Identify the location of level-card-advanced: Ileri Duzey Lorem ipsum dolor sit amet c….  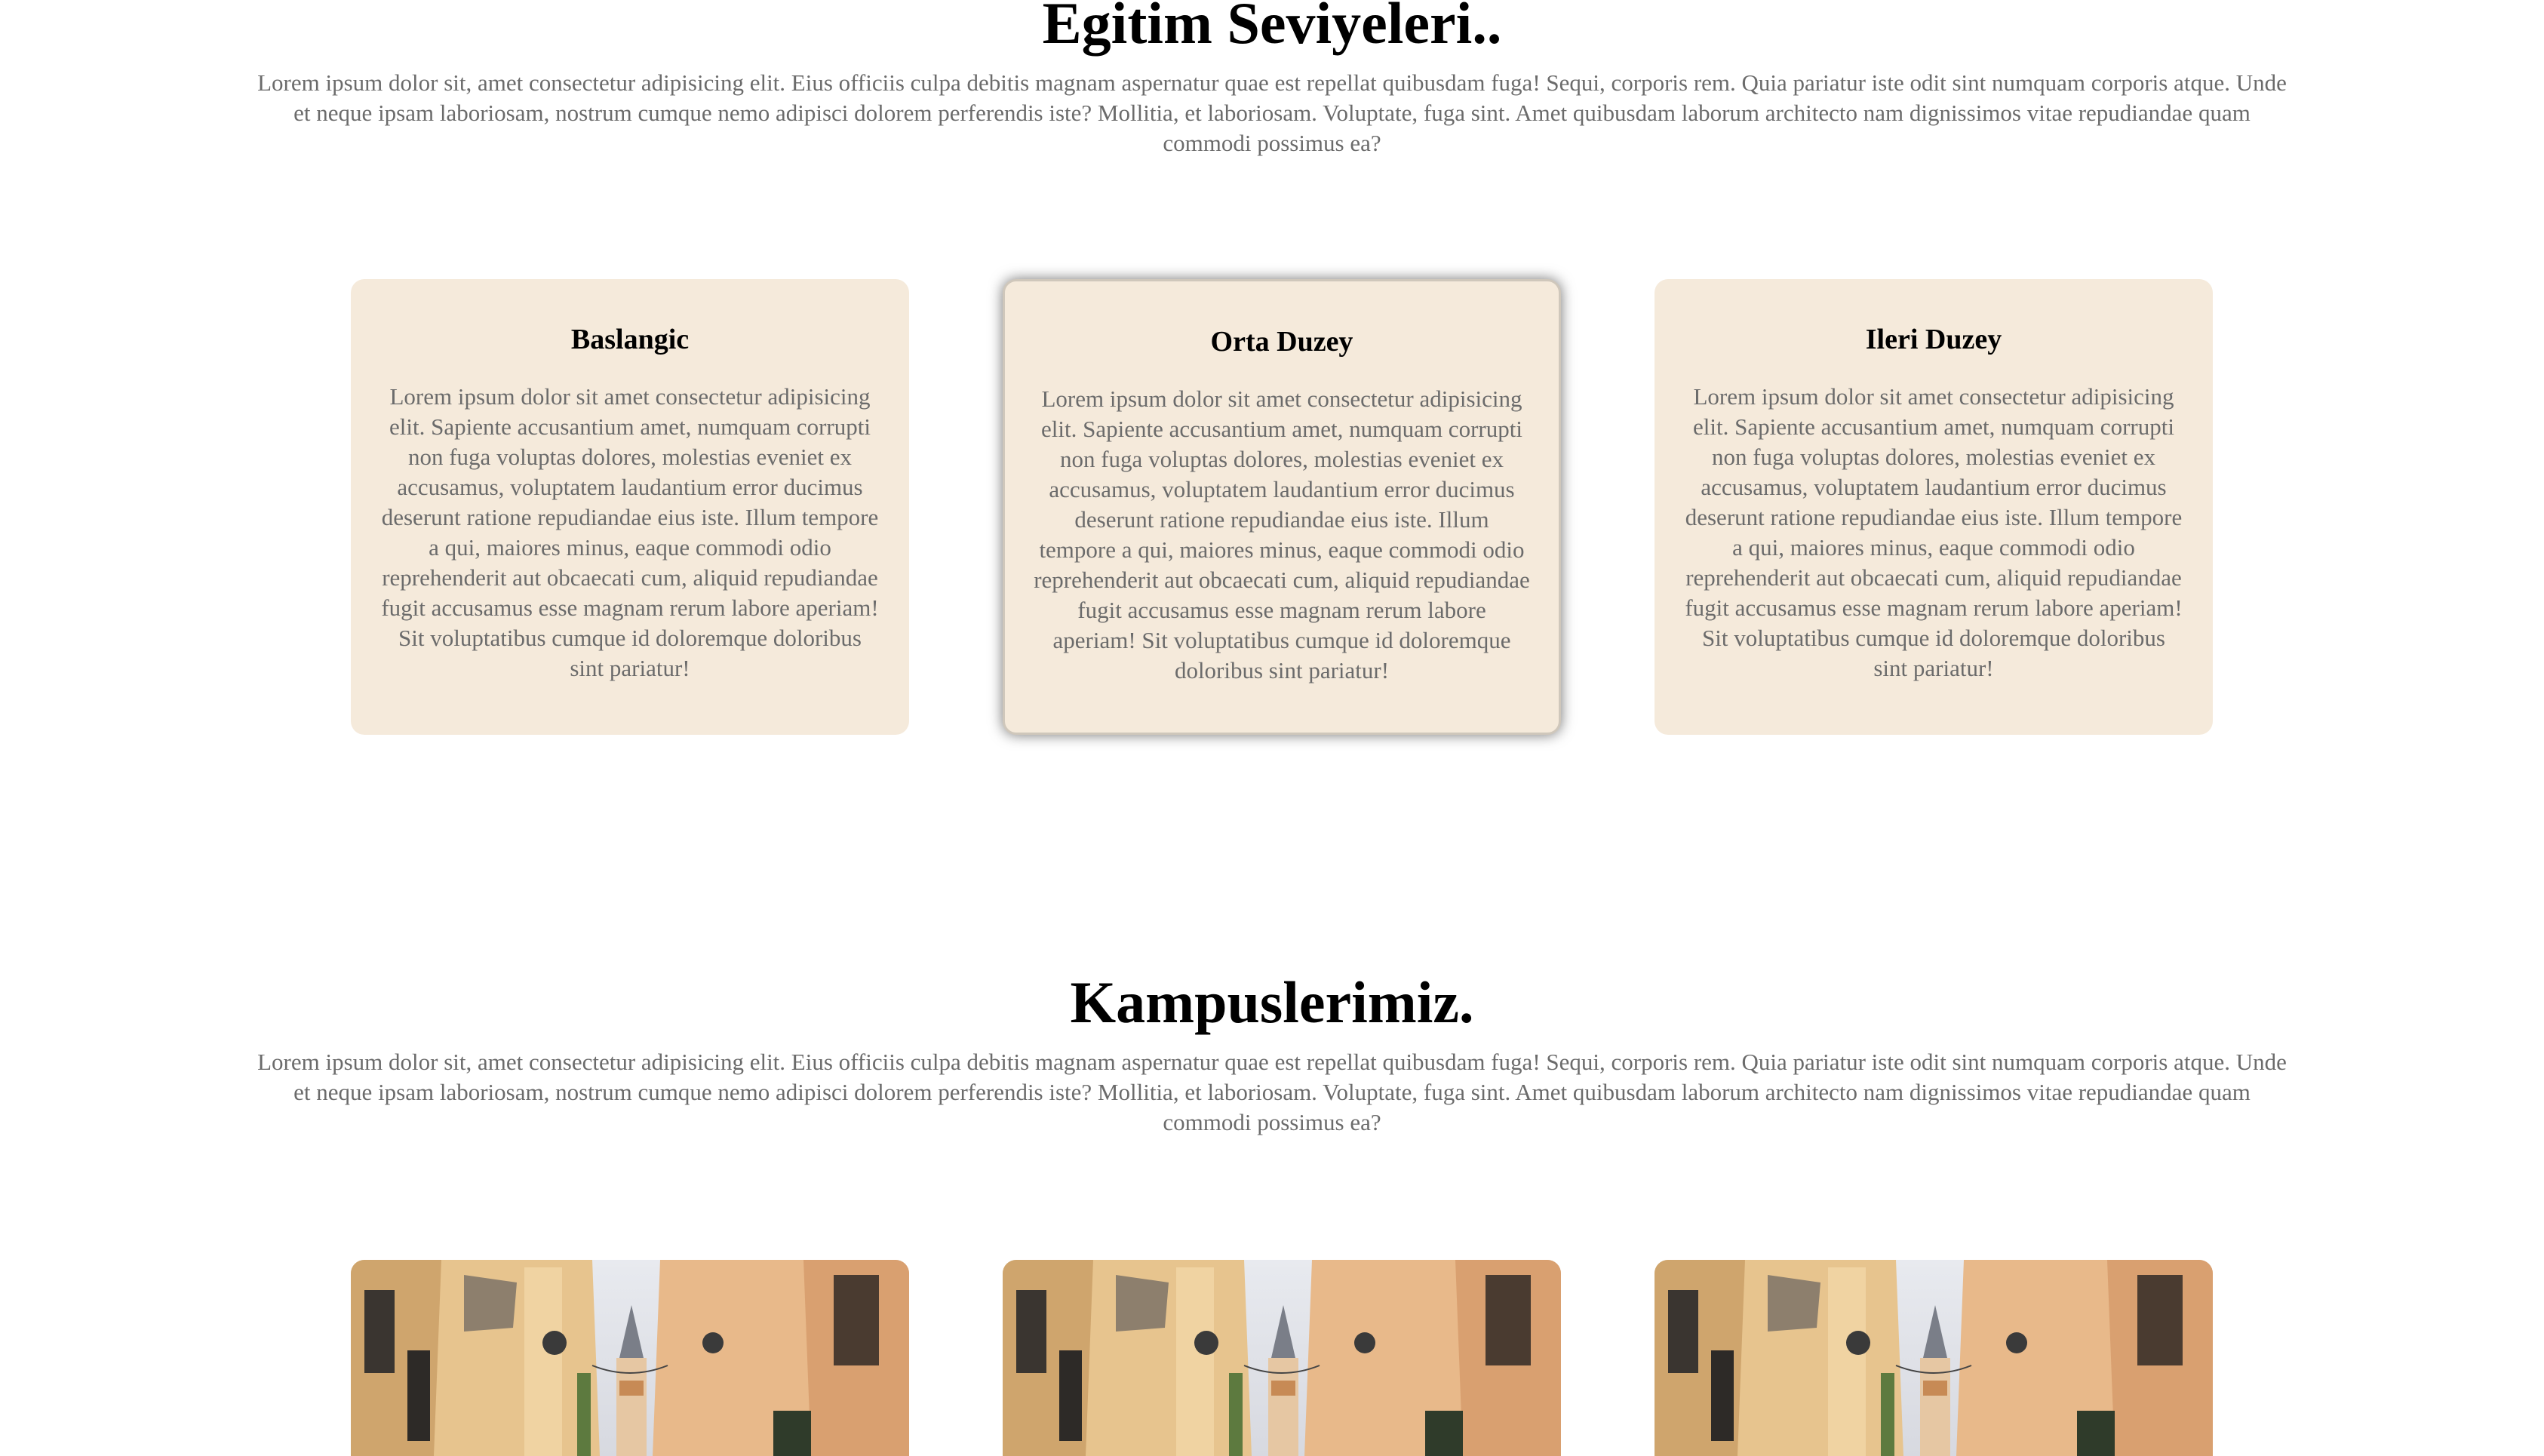
(1934, 507).